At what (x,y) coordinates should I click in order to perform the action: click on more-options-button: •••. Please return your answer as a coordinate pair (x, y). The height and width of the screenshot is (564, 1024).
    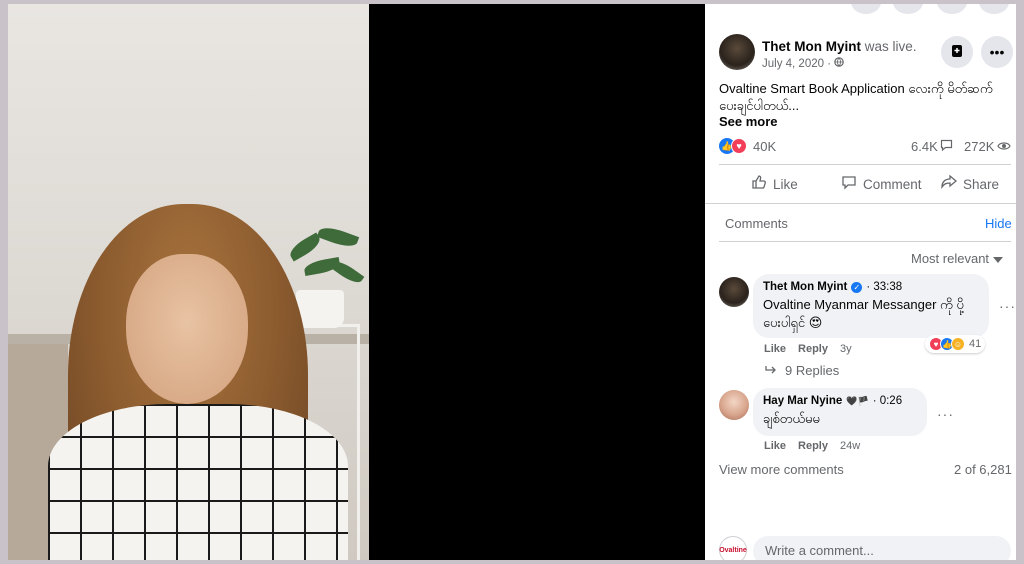
    Looking at the image, I should click on (997, 52).